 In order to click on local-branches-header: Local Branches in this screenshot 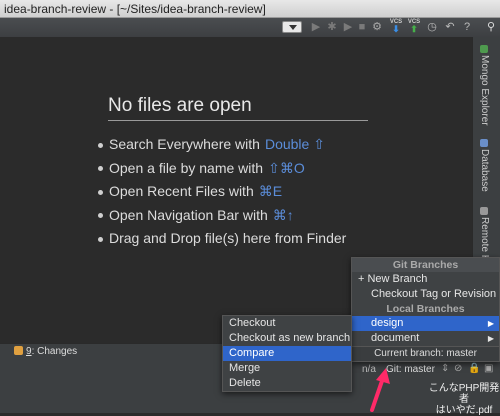, I will do `click(425, 309)`.